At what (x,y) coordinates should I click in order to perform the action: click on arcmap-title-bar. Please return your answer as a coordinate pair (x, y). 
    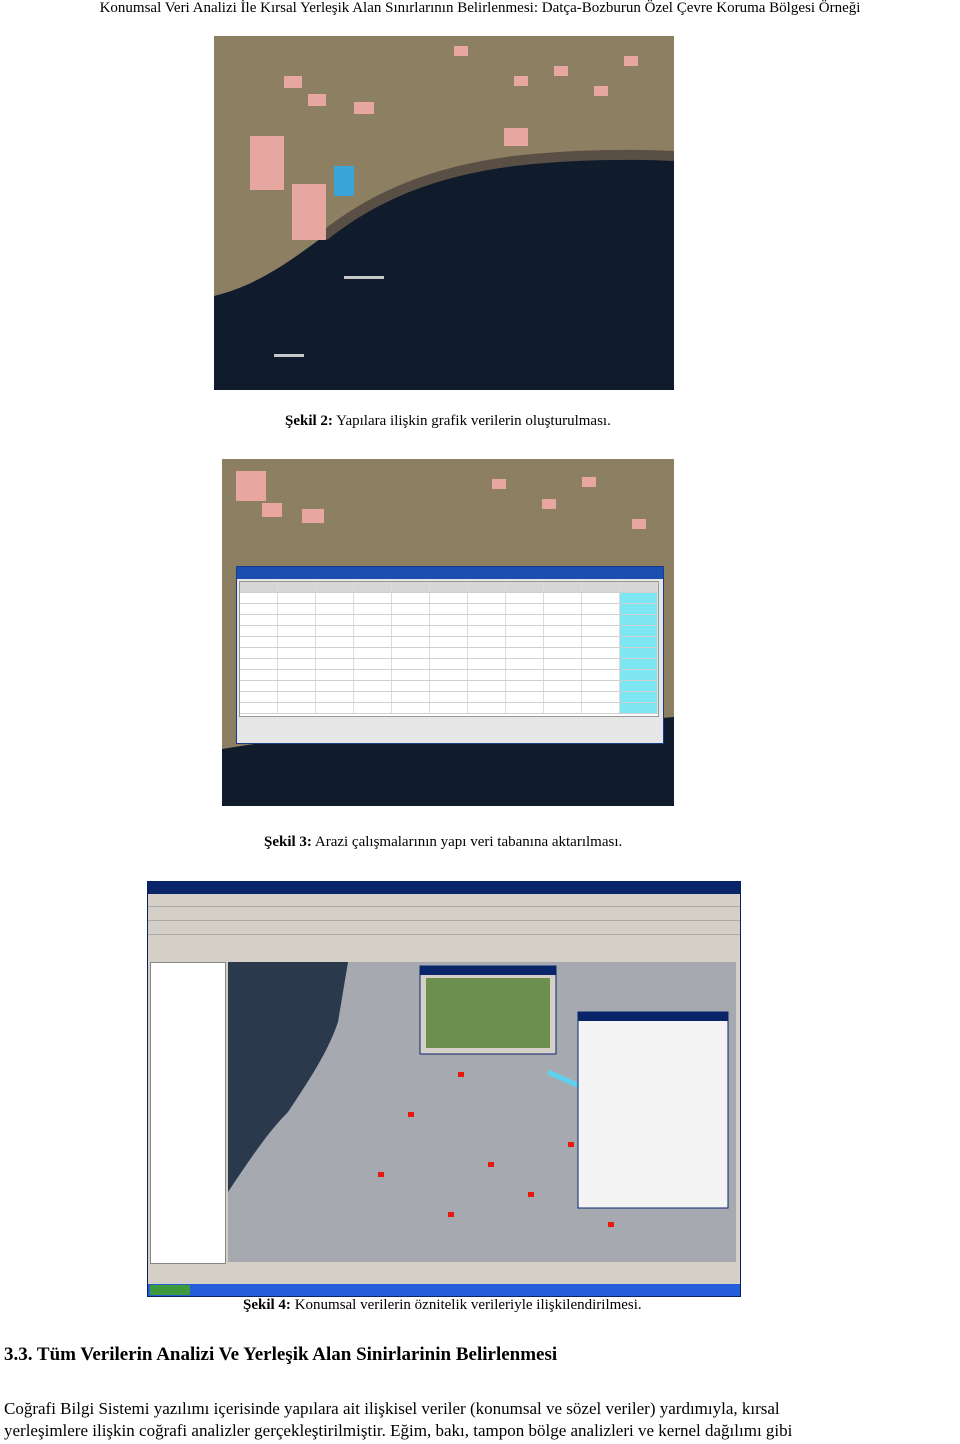
    Looking at the image, I should click on (444, 888).